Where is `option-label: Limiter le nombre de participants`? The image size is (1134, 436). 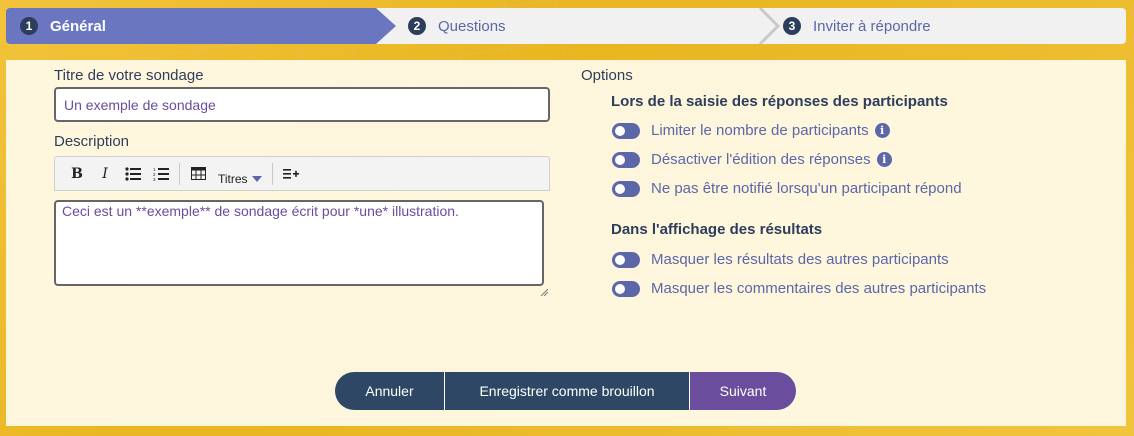
option-label: Limiter le nombre de participants is located at coordinates (760, 130).